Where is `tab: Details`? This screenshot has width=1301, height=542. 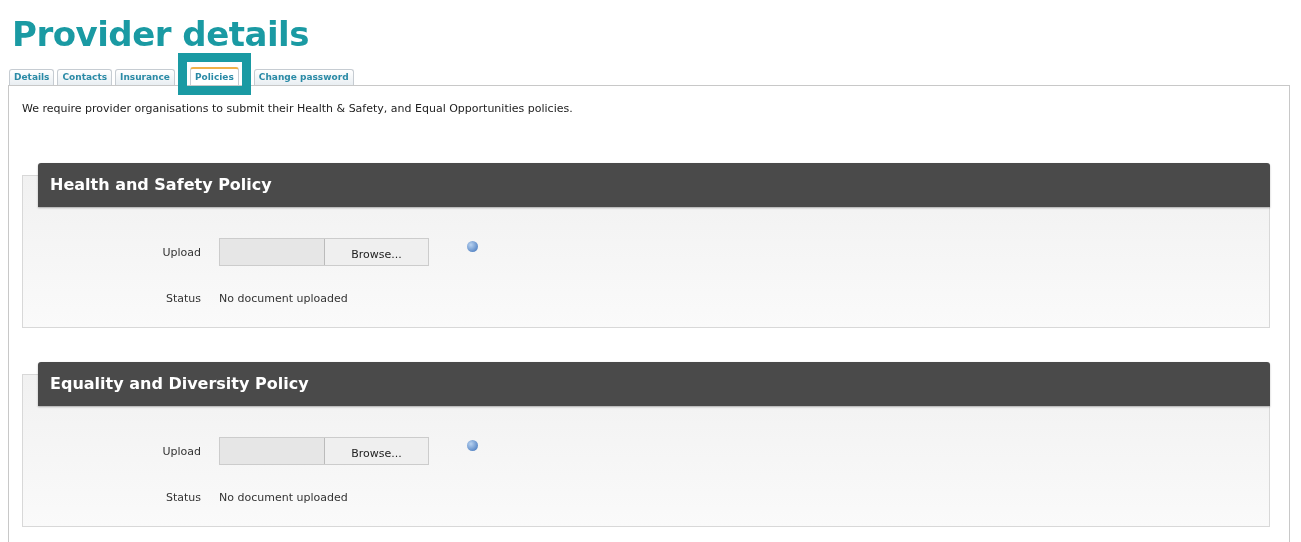
tab: Details is located at coordinates (32, 77).